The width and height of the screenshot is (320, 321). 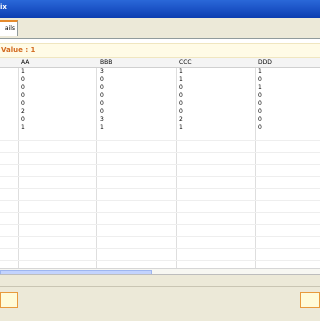 I want to click on separator-line, so click(x=160, y=286).